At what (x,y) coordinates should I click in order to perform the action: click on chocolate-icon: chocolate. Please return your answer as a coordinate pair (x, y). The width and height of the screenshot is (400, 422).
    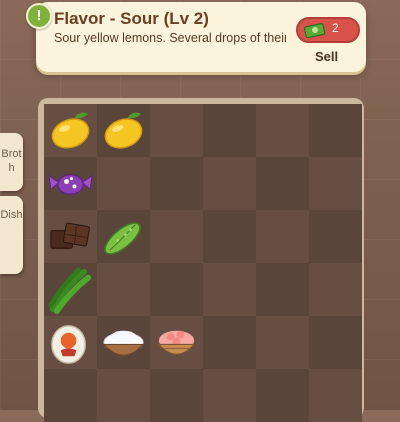
    Looking at the image, I should click on (70, 236).